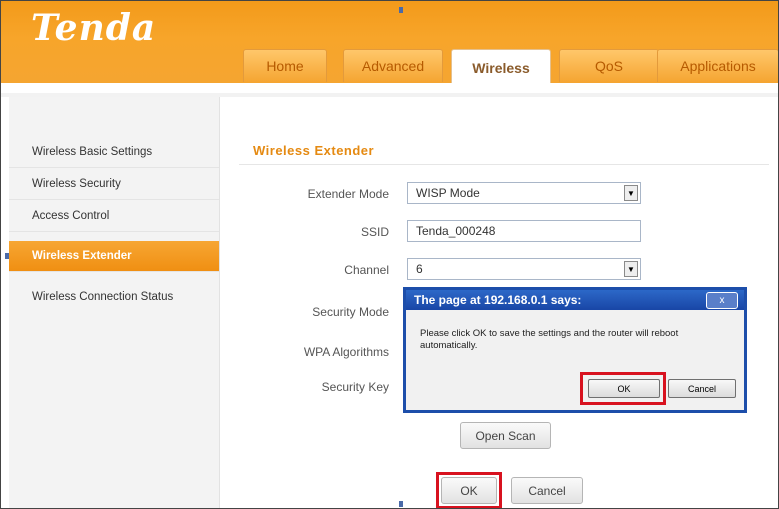  I want to click on ssid-input: Tenda_000248, so click(524, 231).